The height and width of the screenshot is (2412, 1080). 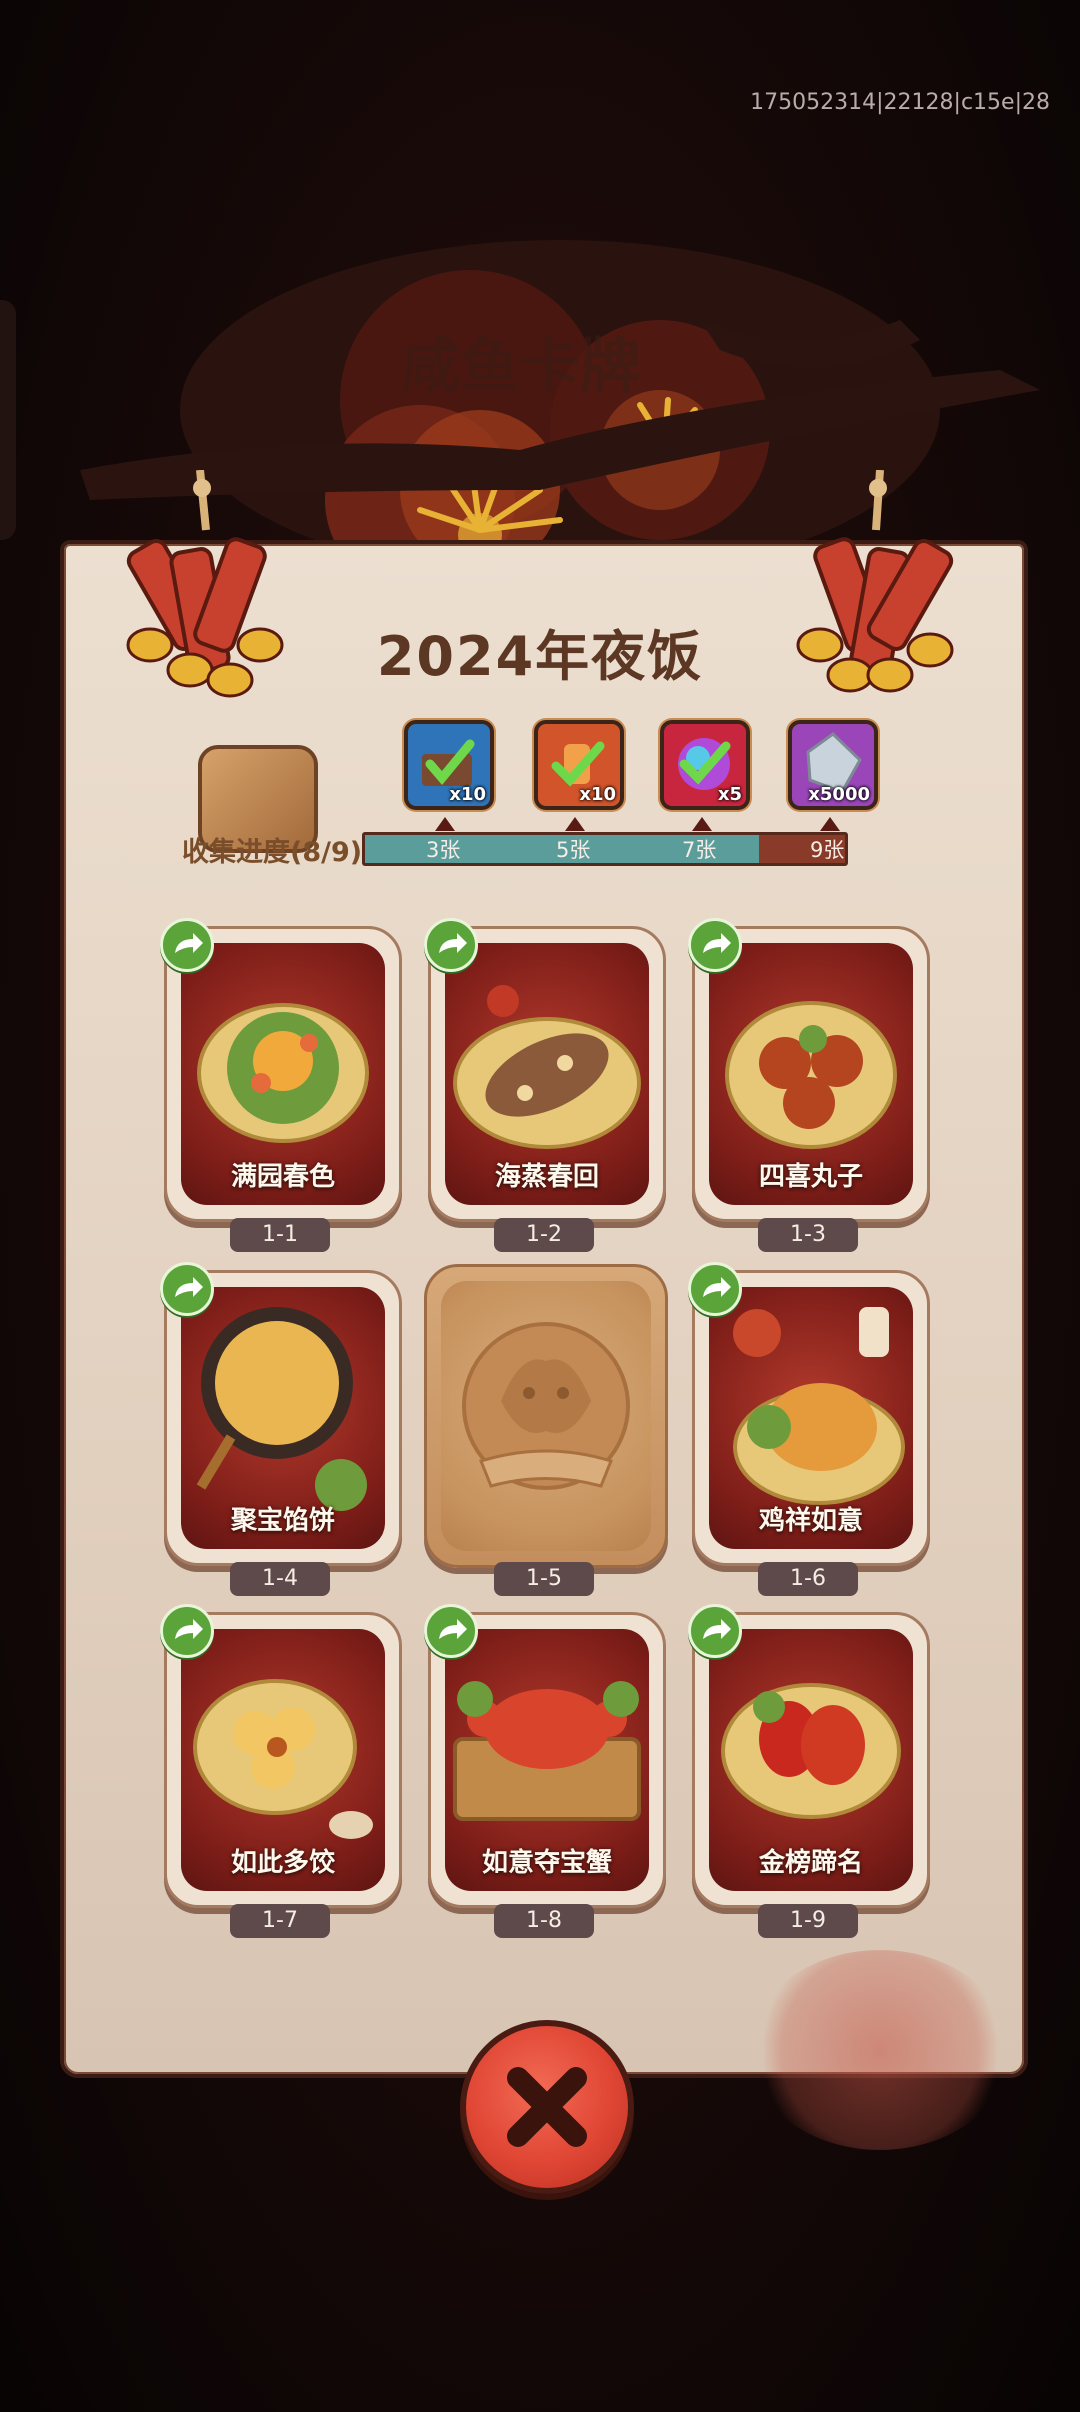 I want to click on card-number: 1-1, so click(x=280, y=1235).